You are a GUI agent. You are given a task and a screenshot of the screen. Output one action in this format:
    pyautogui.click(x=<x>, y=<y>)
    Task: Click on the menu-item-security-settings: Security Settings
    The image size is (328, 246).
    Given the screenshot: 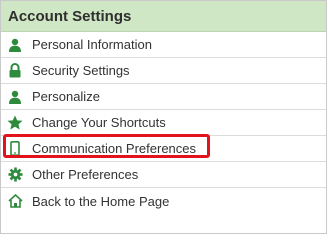 What is the action you would take?
    pyautogui.click(x=163, y=71)
    